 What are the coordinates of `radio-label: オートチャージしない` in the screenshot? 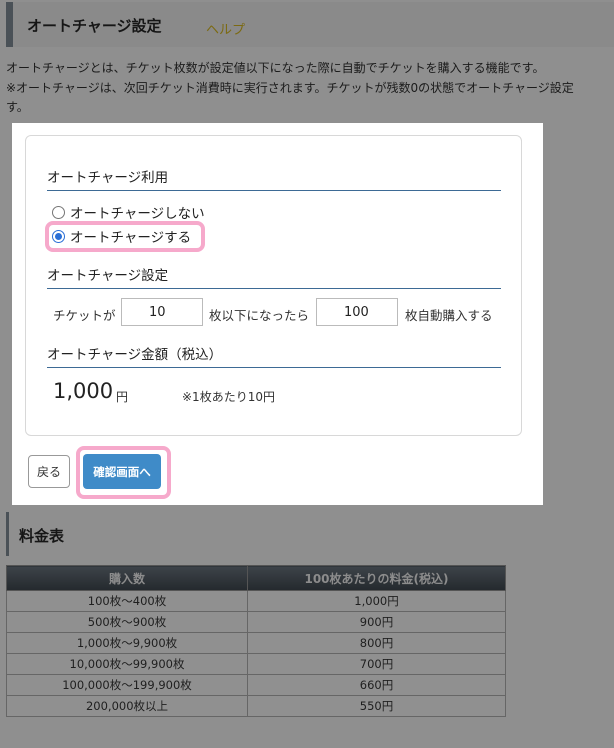 It's located at (137, 214).